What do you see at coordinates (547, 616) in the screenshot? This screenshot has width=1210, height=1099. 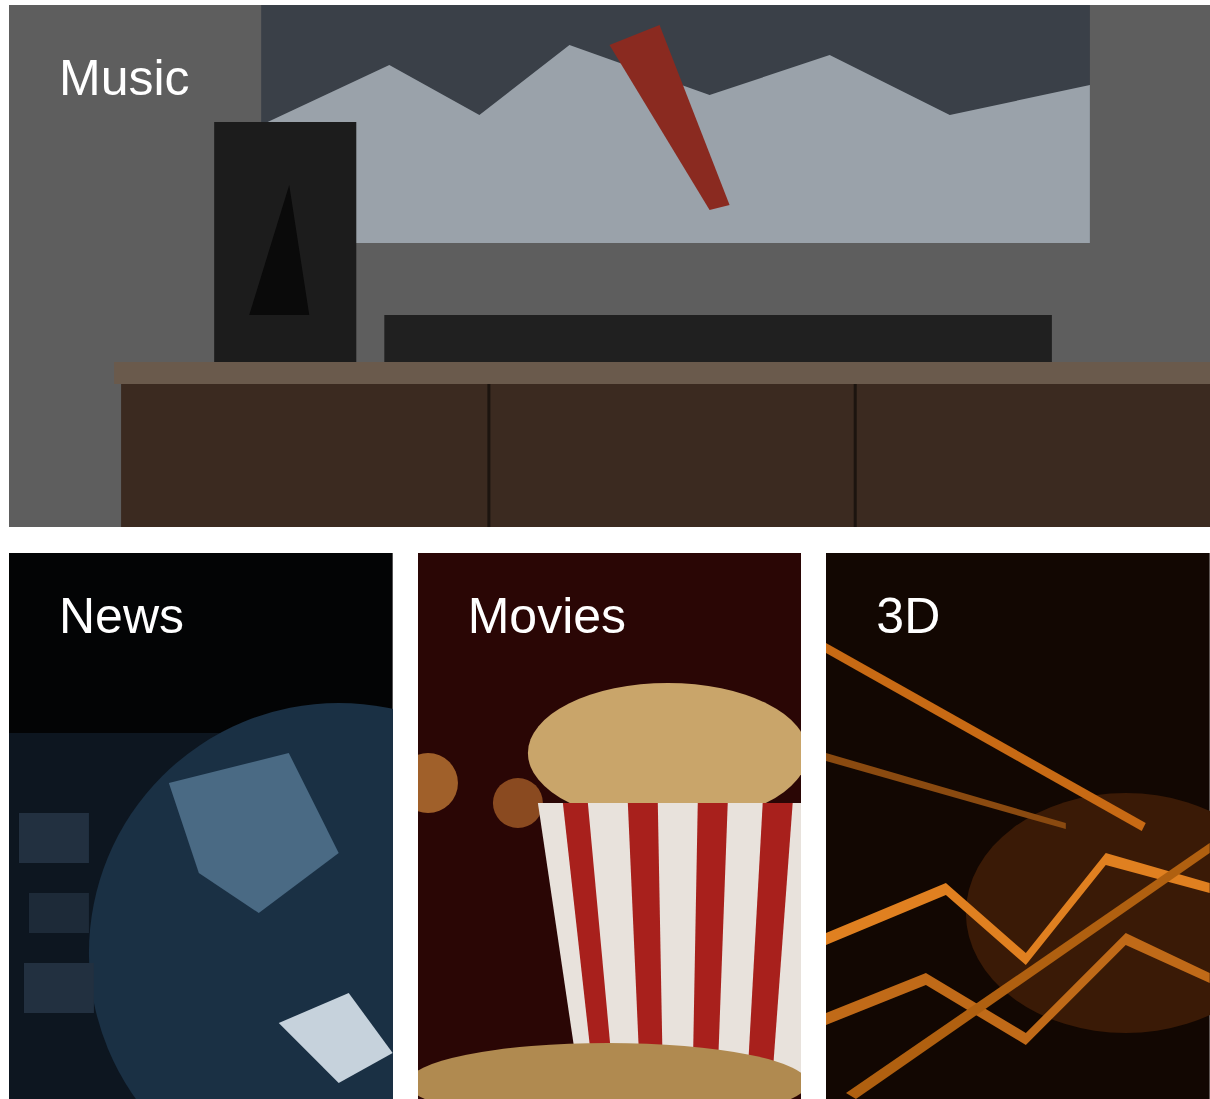 I see `category-title: Movies` at bounding box center [547, 616].